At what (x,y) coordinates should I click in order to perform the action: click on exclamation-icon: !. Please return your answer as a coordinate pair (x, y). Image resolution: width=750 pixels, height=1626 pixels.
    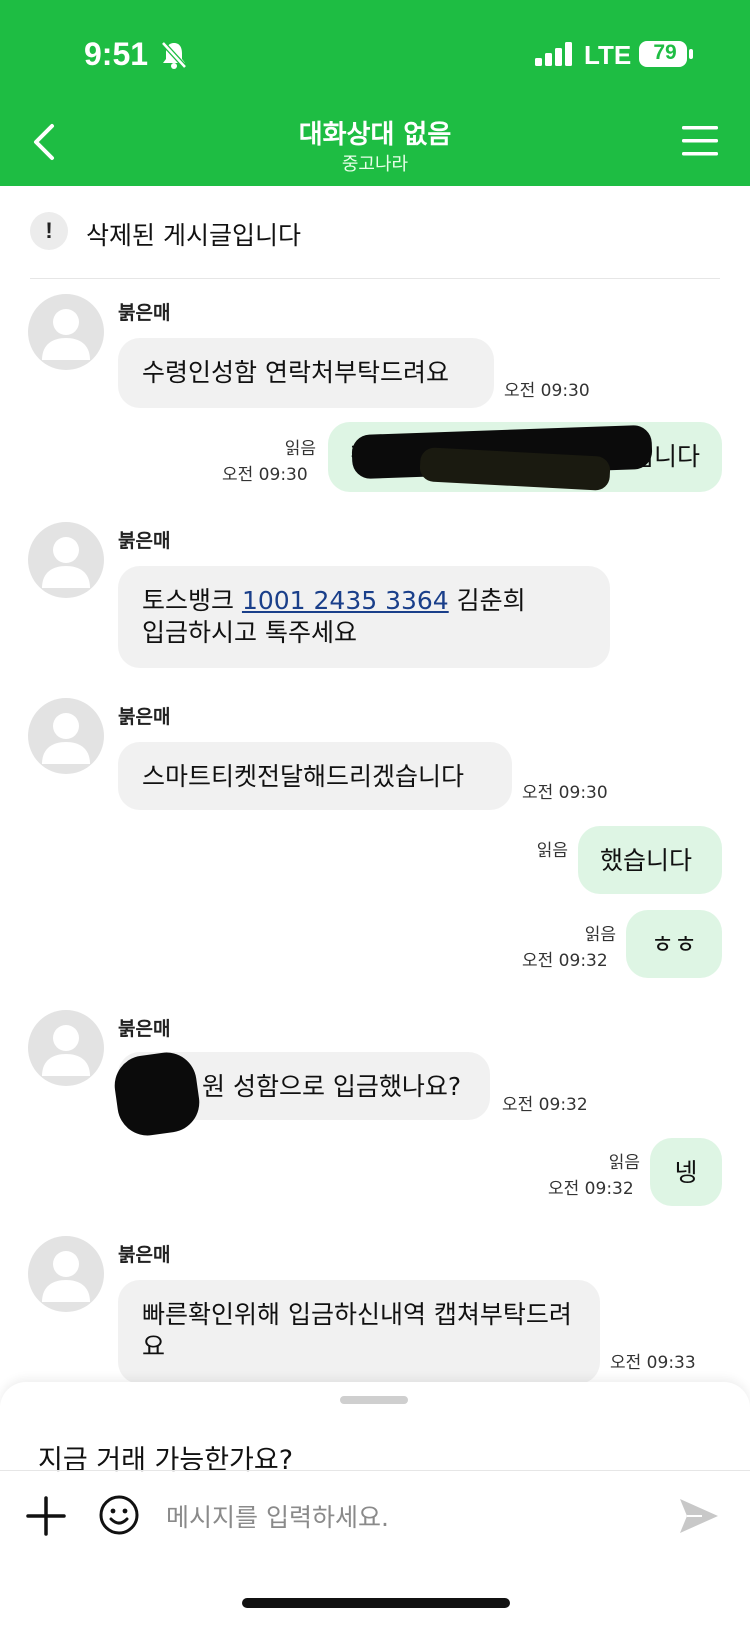
    Looking at the image, I should click on (49, 231).